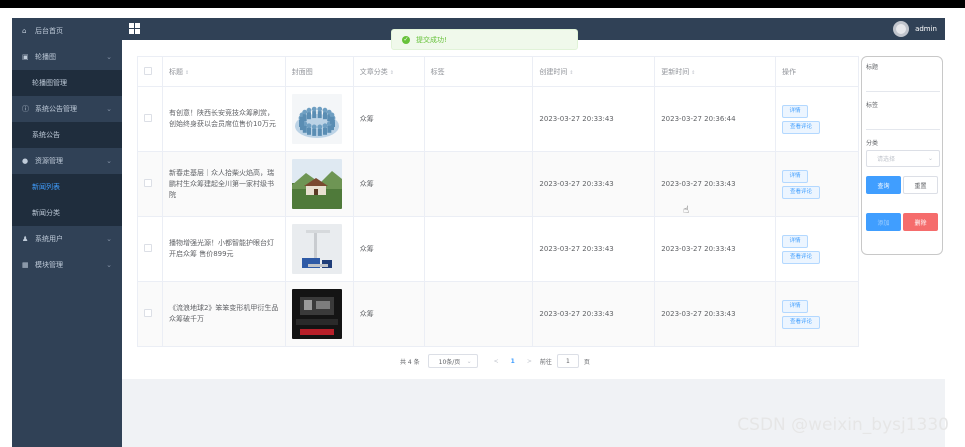 The image size is (965, 447). I want to click on username: admin, so click(926, 29).